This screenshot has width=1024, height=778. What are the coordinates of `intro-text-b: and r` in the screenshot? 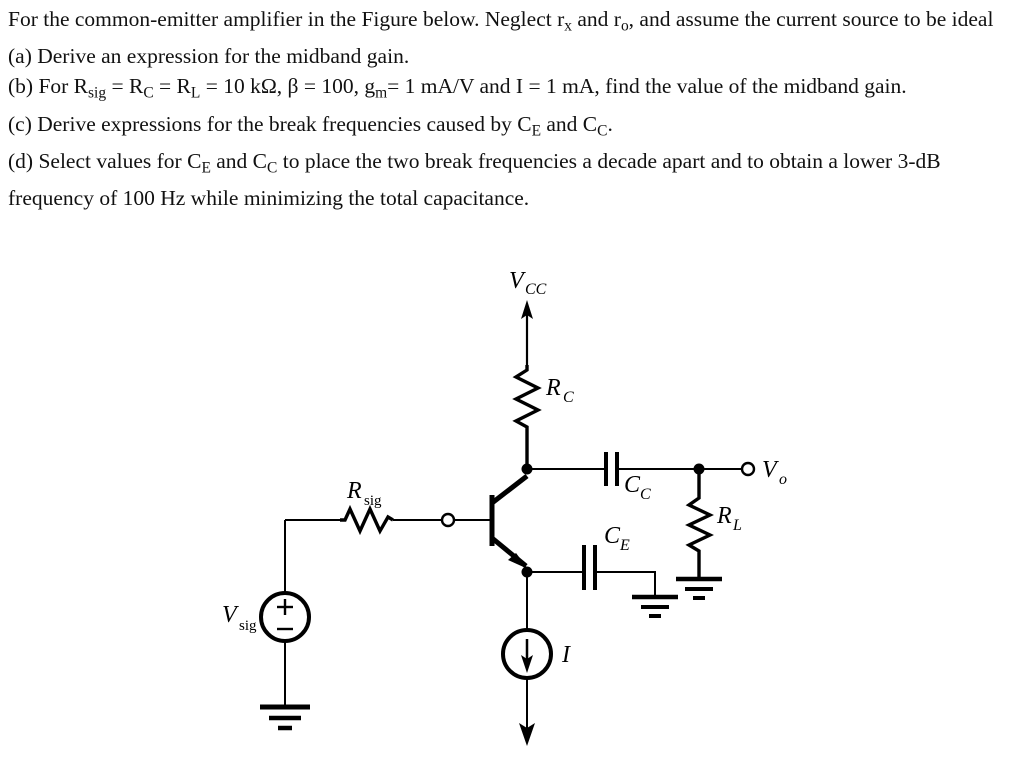 It's located at (596, 19).